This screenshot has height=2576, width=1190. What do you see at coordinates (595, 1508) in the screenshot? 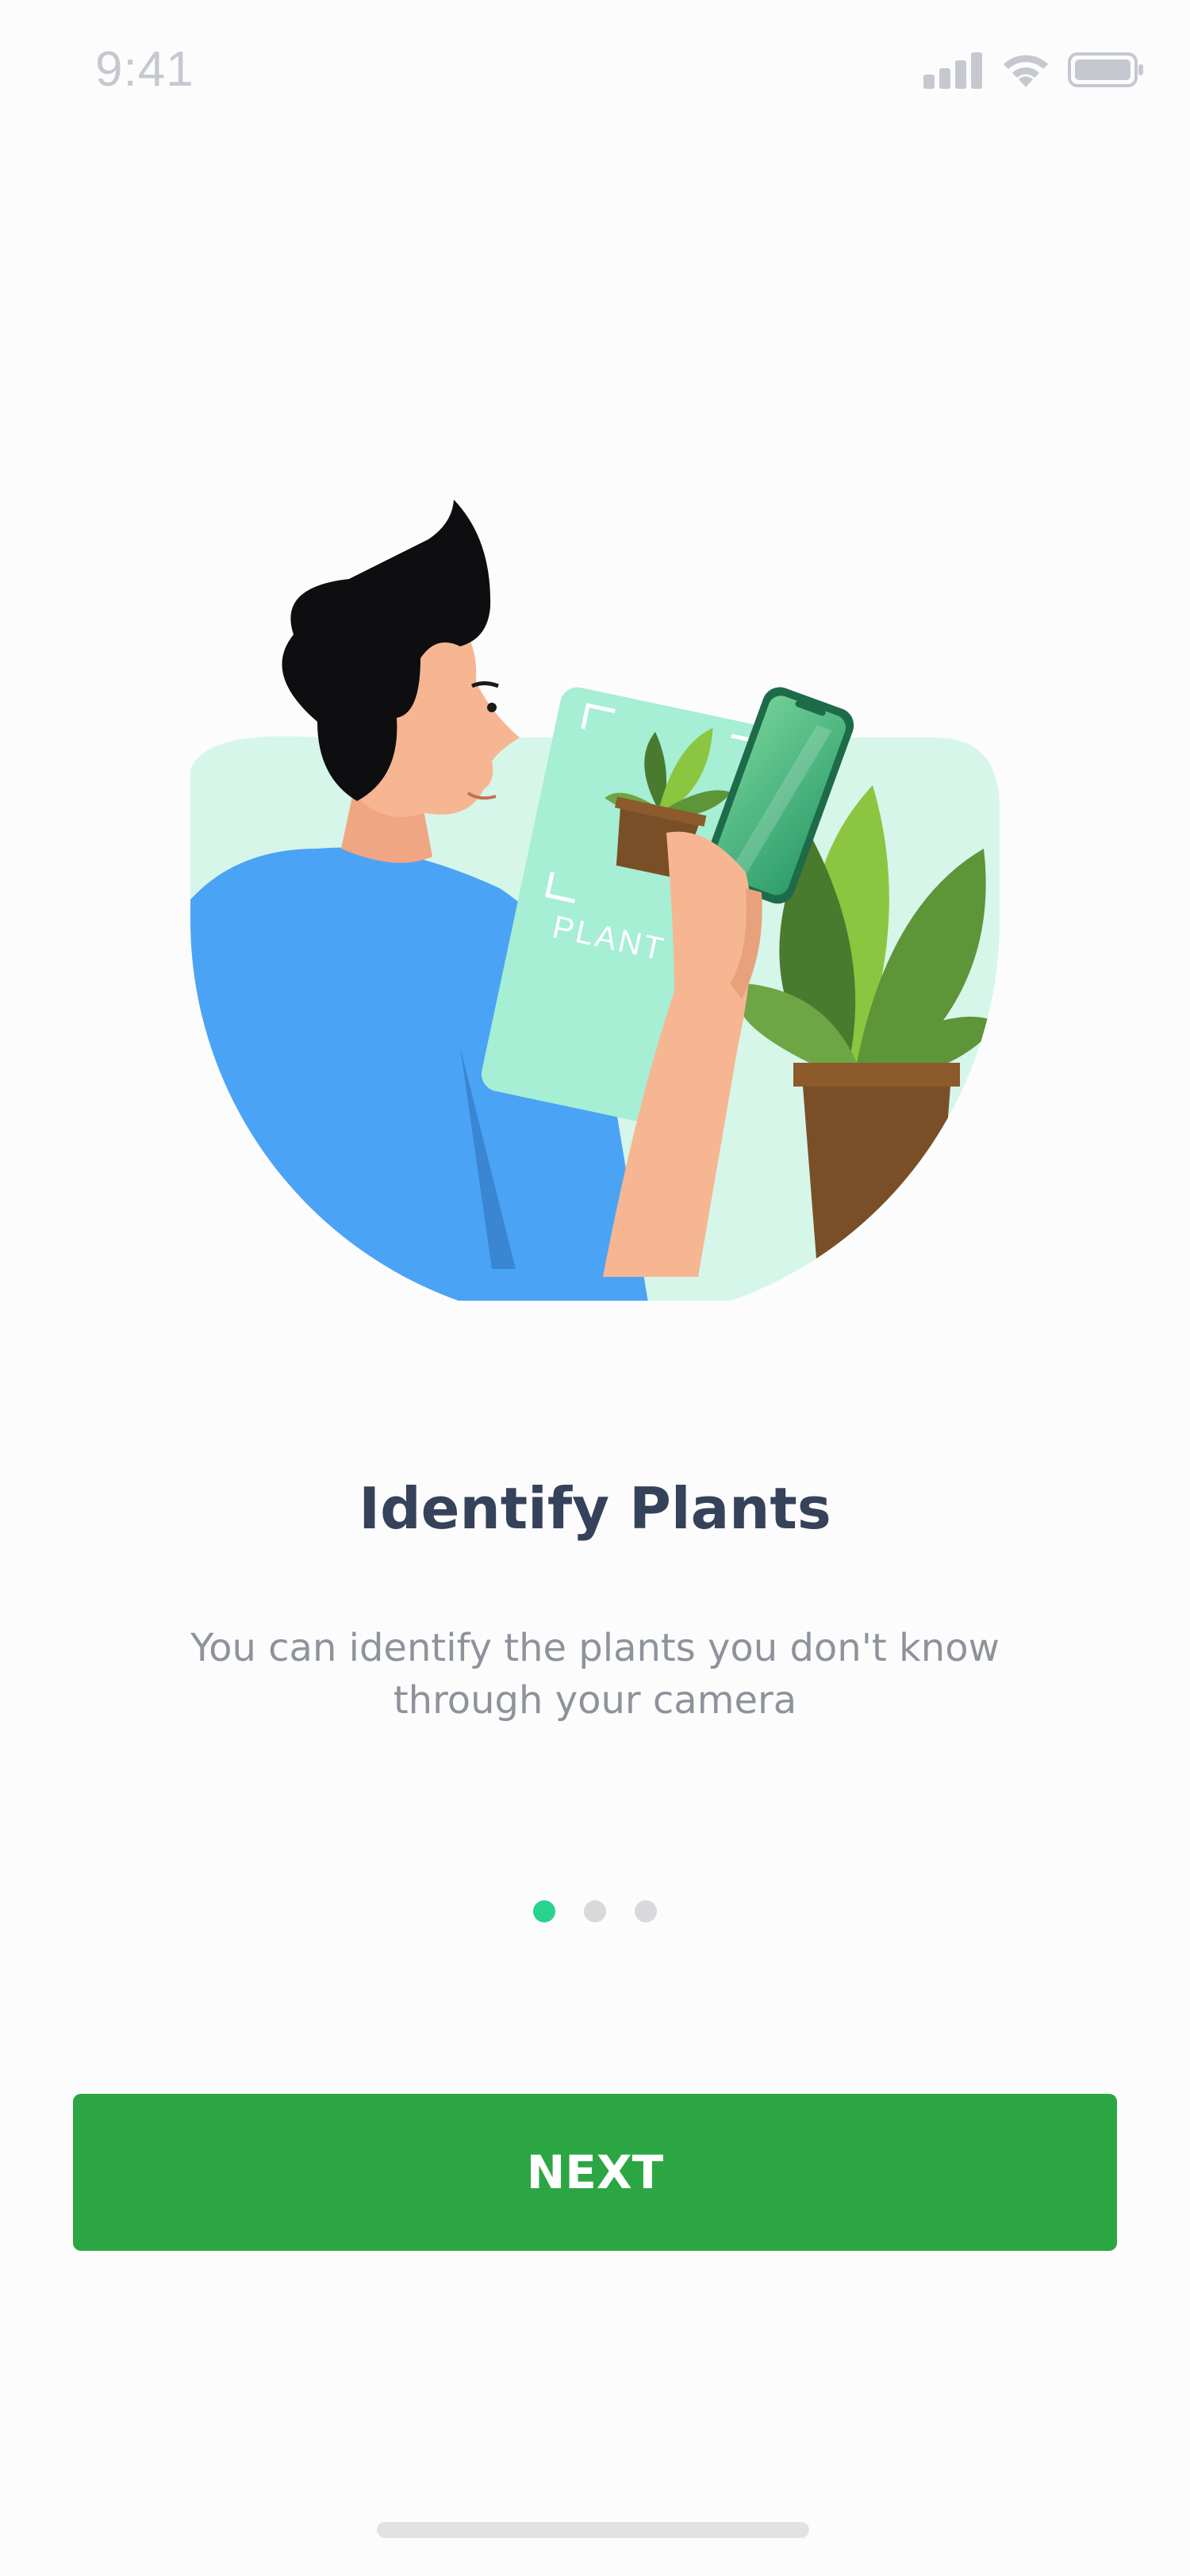
I see `onboarding-title: Identify Plants` at bounding box center [595, 1508].